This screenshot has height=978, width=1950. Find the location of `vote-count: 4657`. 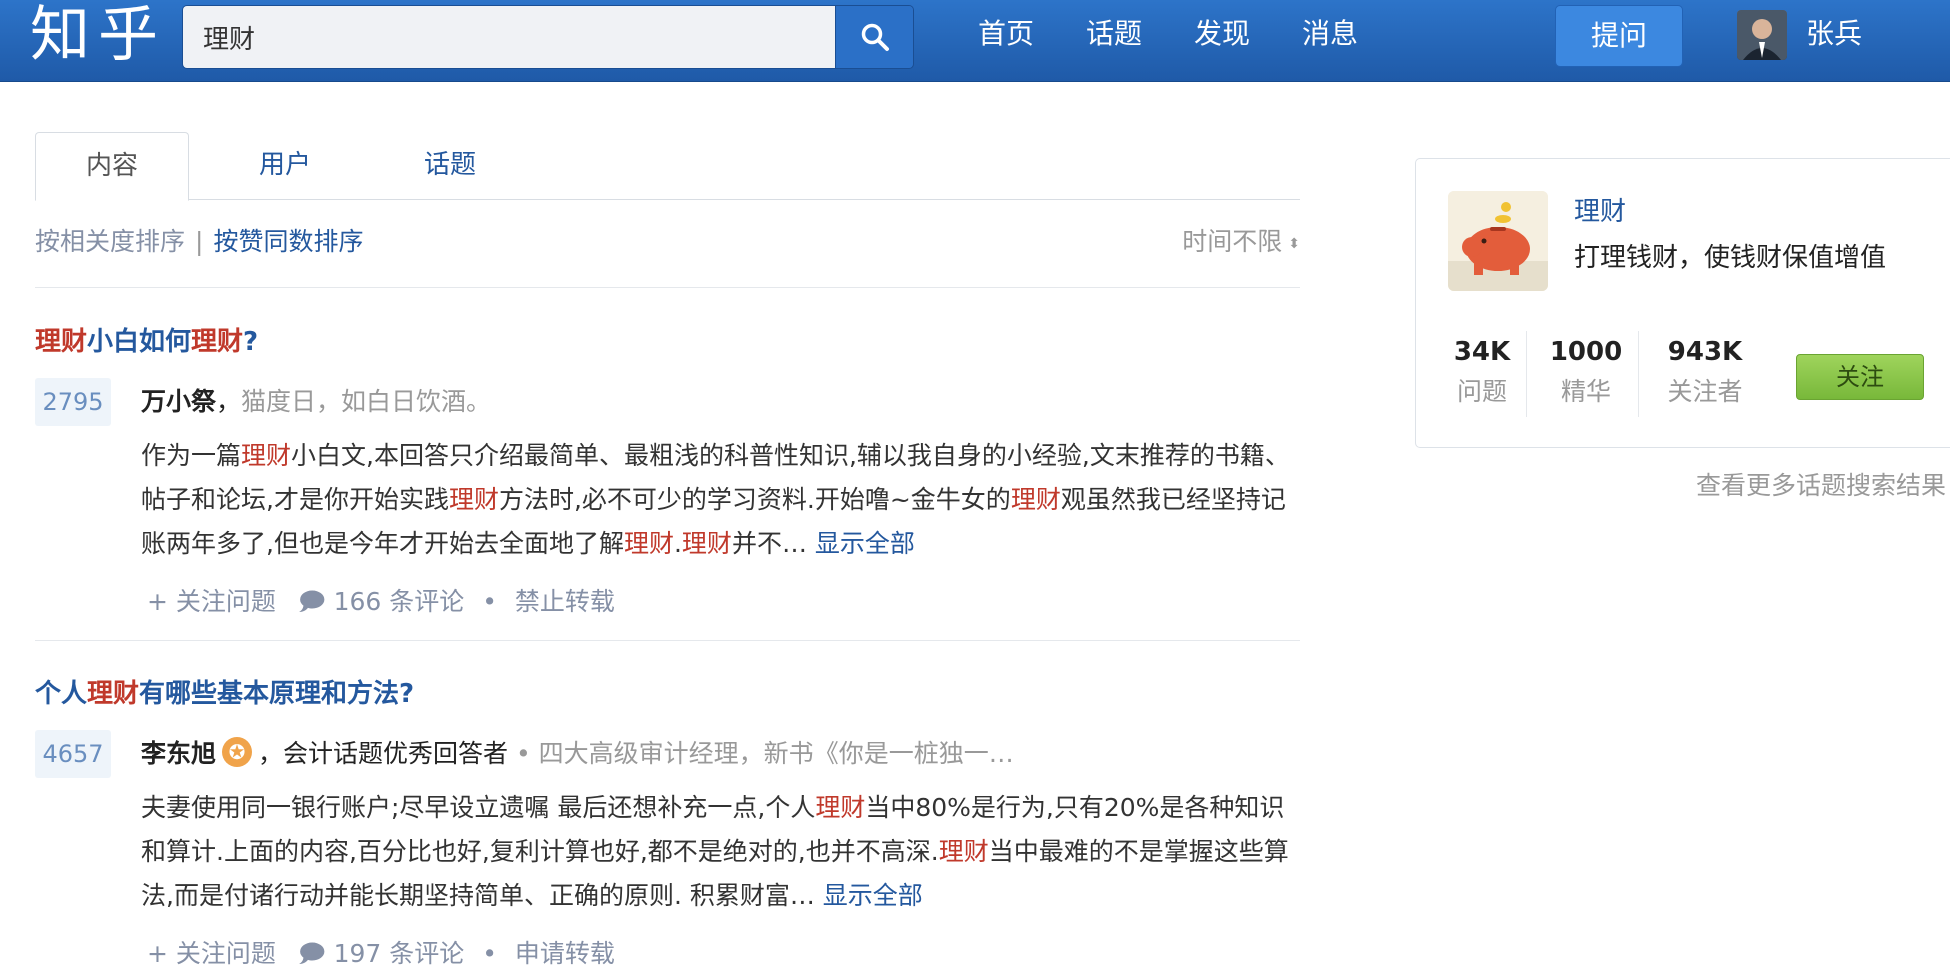

vote-count: 4657 is located at coordinates (73, 754).